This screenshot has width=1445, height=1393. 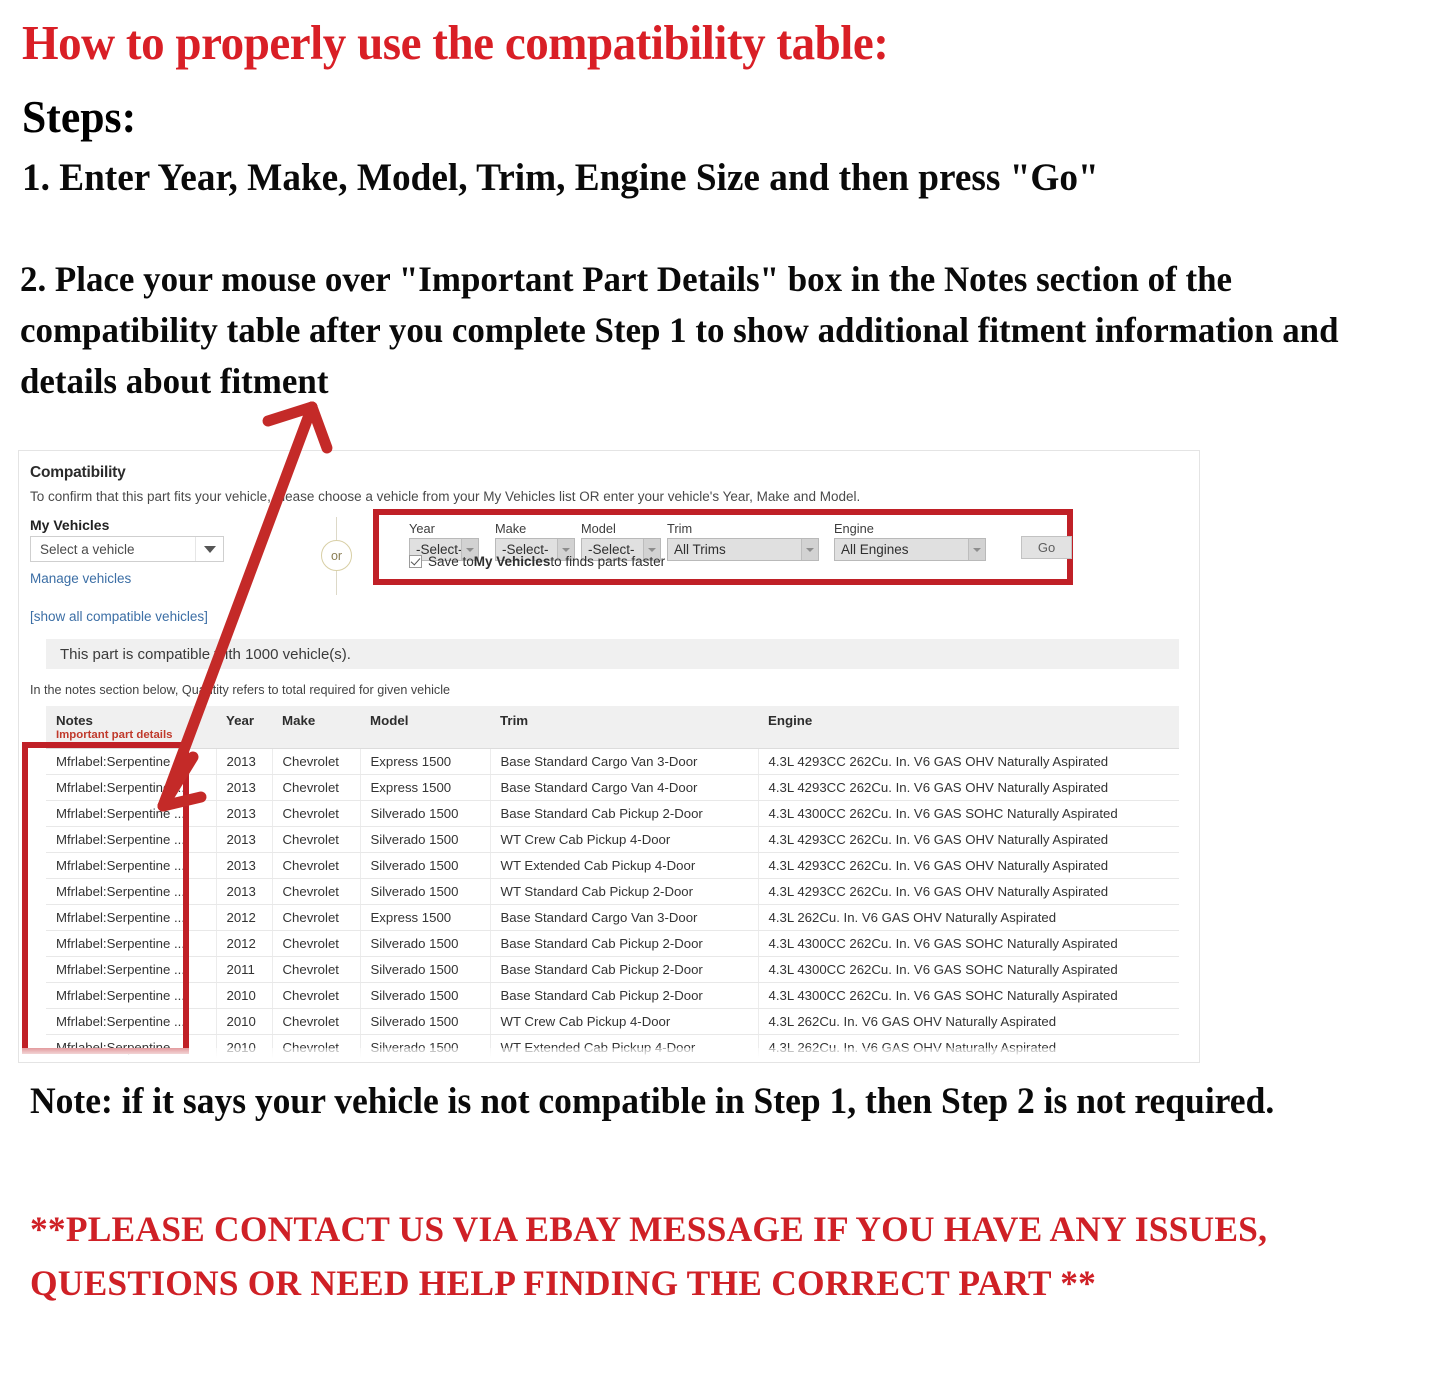 I want to click on or-divider: or, so click(x=337, y=556).